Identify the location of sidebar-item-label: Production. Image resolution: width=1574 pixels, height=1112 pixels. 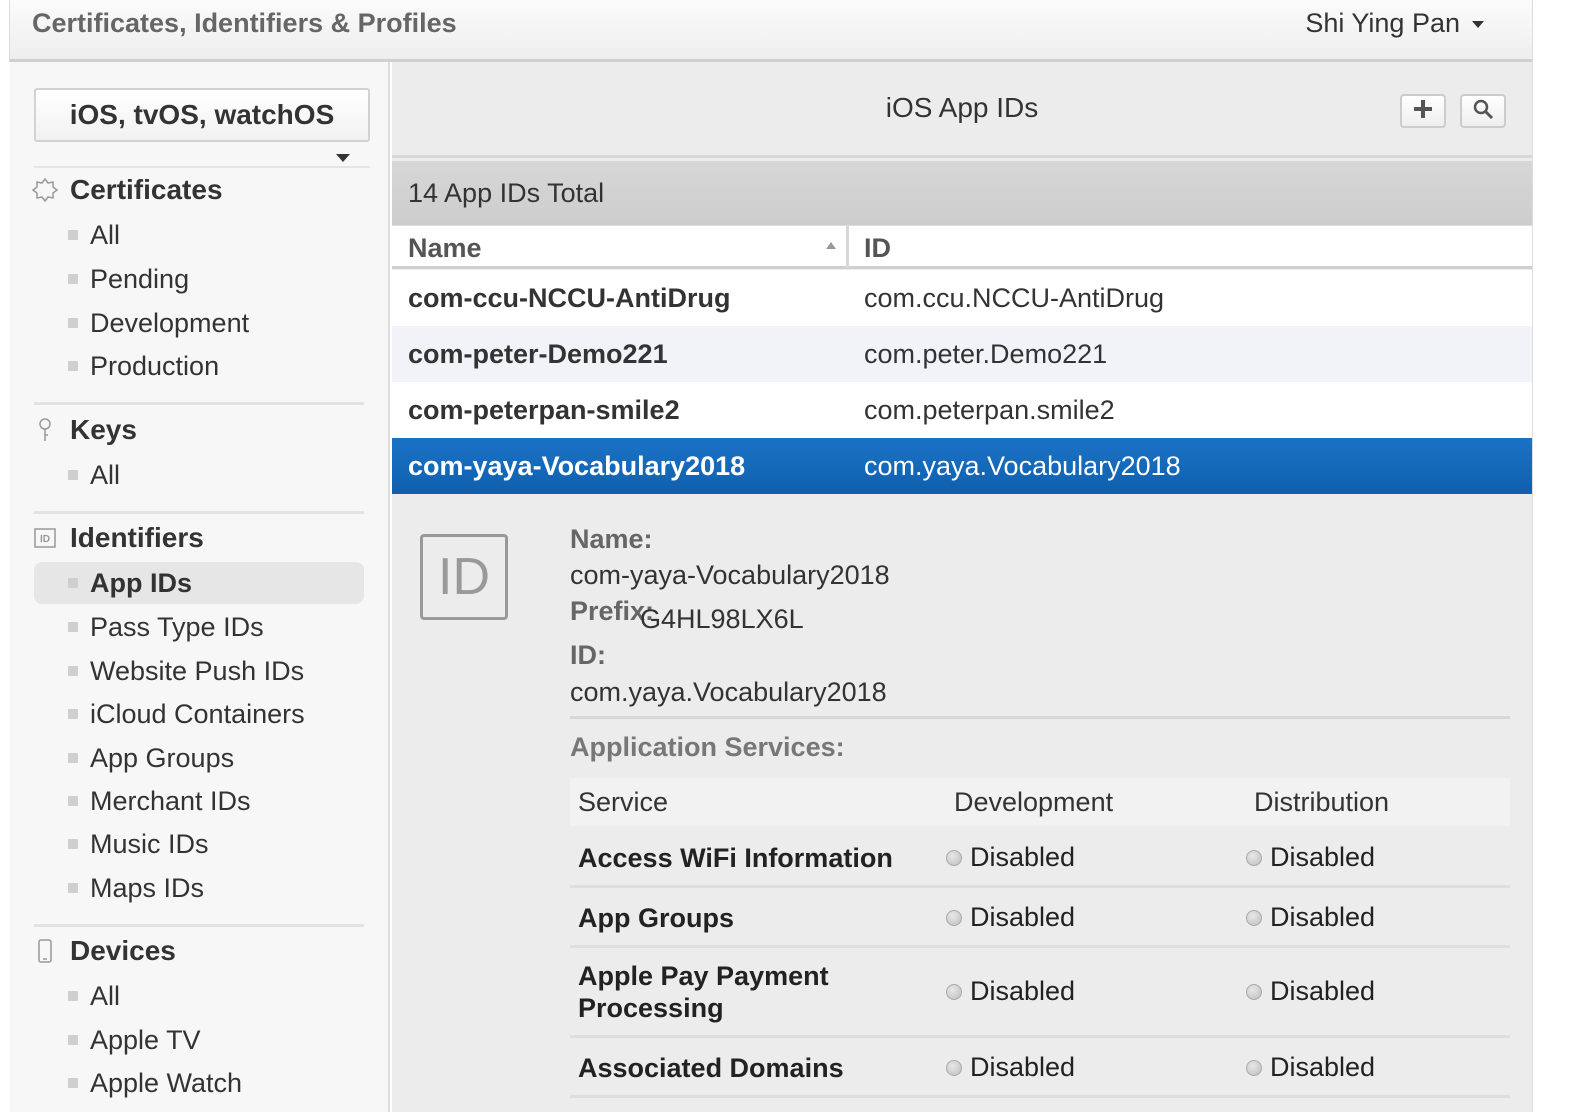
(155, 365).